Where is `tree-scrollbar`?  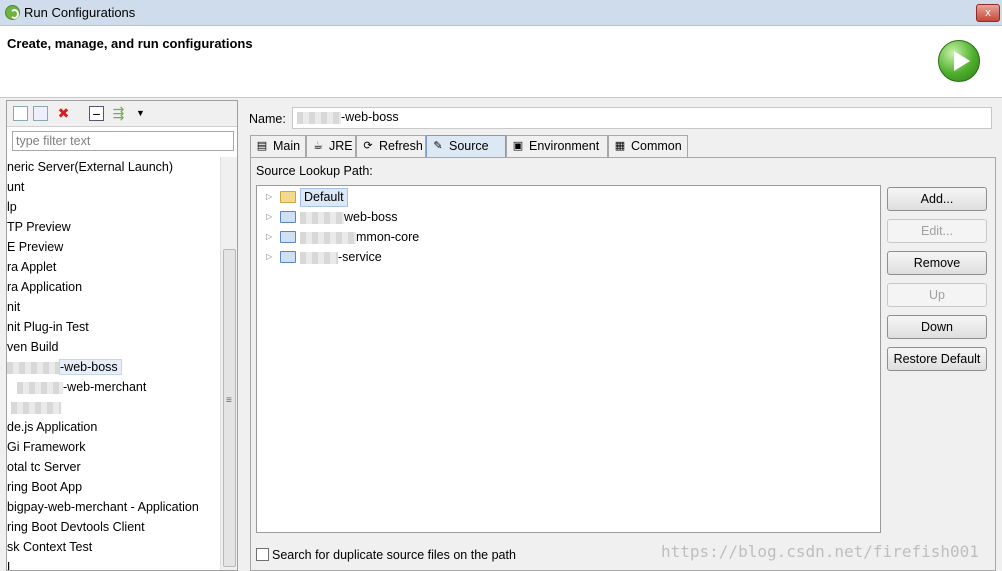 tree-scrollbar is located at coordinates (228, 363).